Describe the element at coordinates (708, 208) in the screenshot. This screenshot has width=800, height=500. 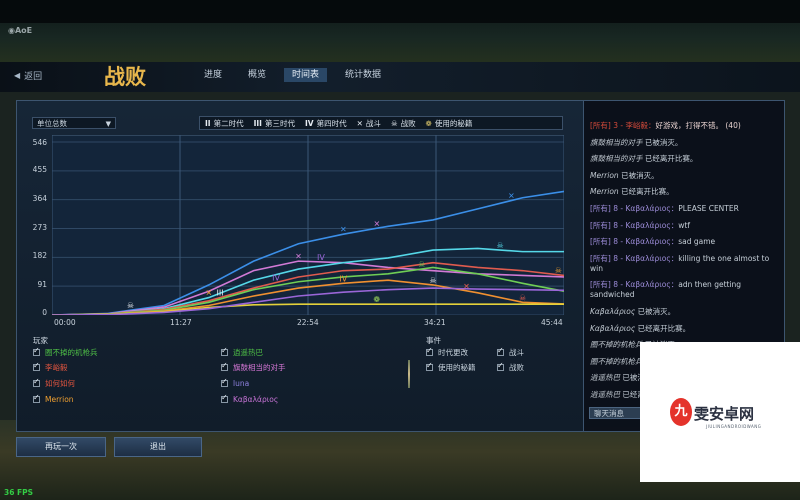
I see `chat-text: PLEASE CENTER` at that location.